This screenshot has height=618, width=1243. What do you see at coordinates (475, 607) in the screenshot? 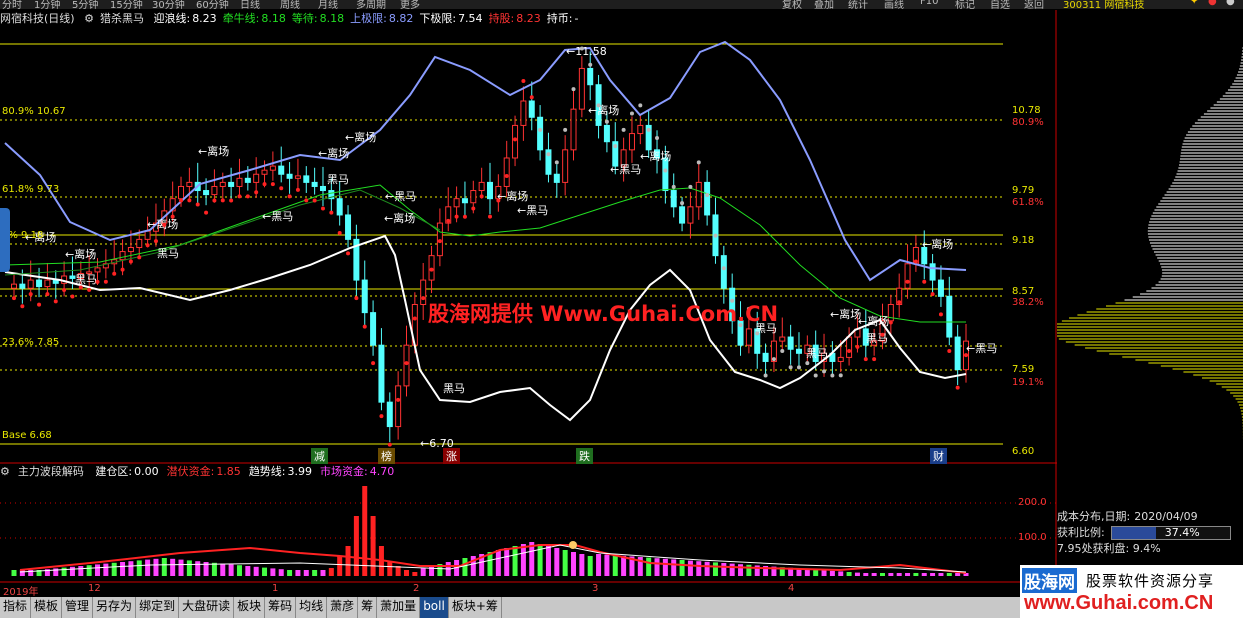
I see `tab-13: 板块+筹` at bounding box center [475, 607].